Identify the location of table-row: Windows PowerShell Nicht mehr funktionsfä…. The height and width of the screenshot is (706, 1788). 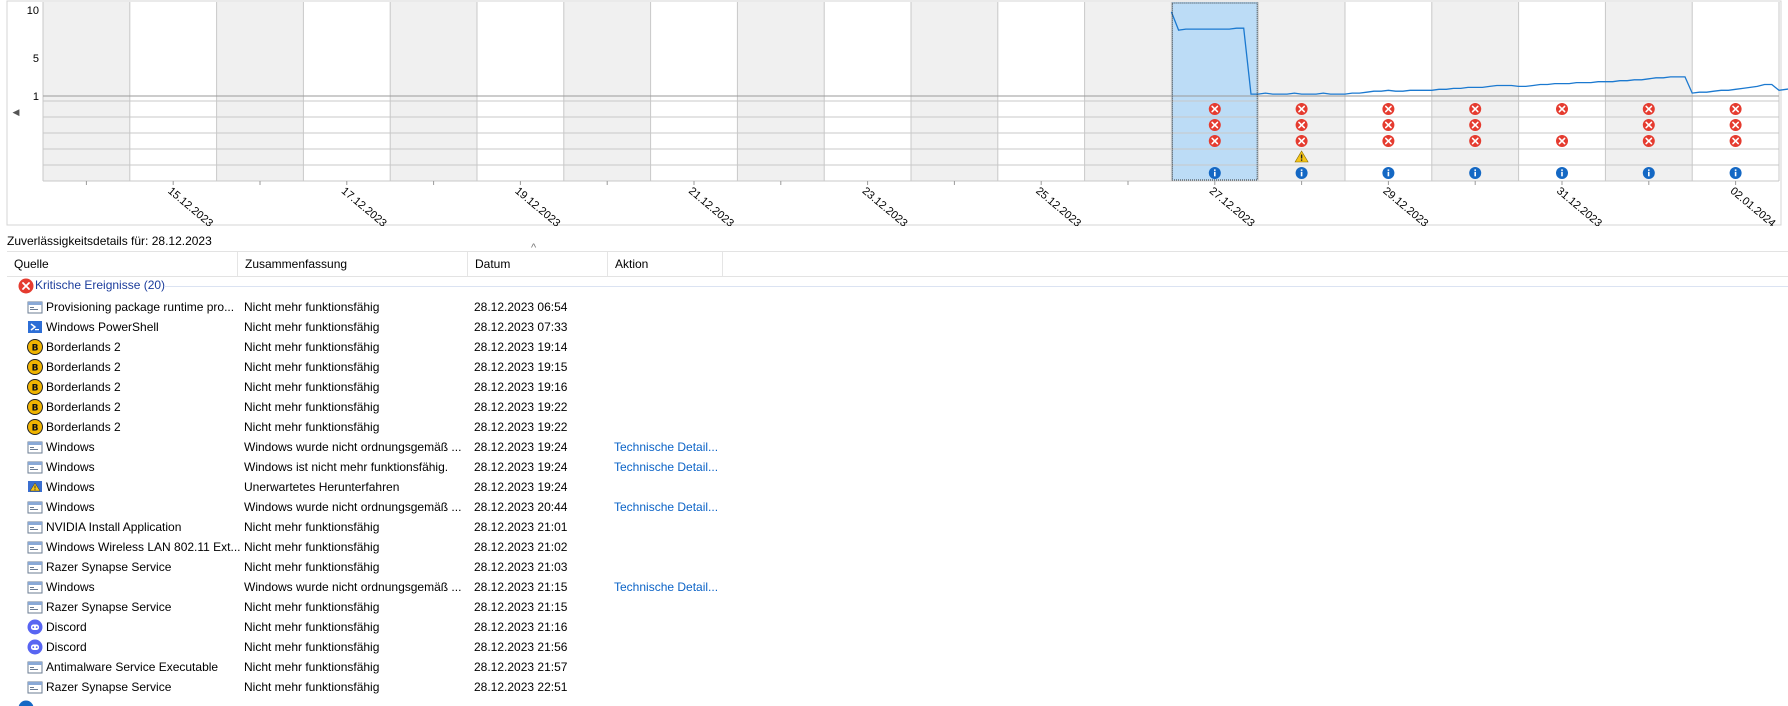
(894, 327).